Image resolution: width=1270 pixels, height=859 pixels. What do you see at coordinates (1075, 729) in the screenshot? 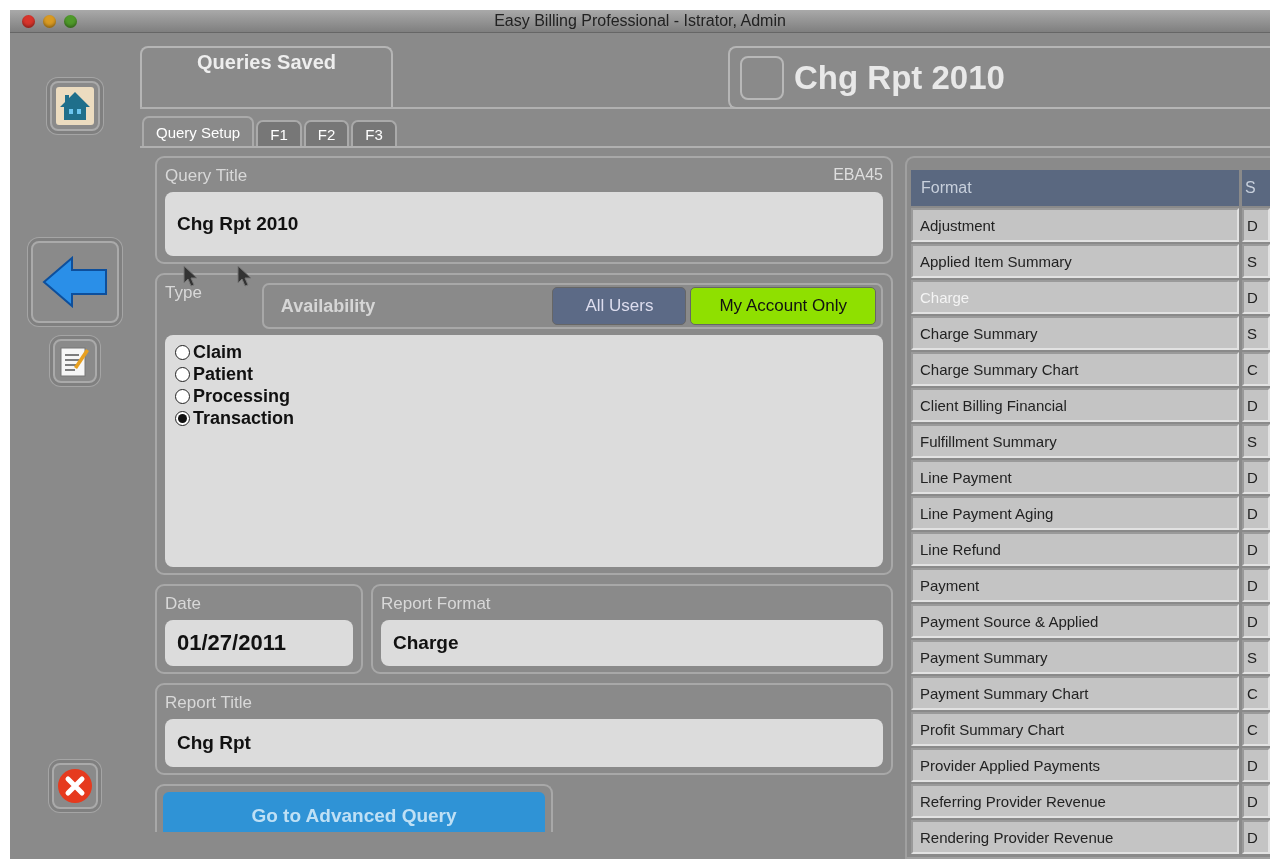
I see `table-cell: Profit Summary Chart` at bounding box center [1075, 729].